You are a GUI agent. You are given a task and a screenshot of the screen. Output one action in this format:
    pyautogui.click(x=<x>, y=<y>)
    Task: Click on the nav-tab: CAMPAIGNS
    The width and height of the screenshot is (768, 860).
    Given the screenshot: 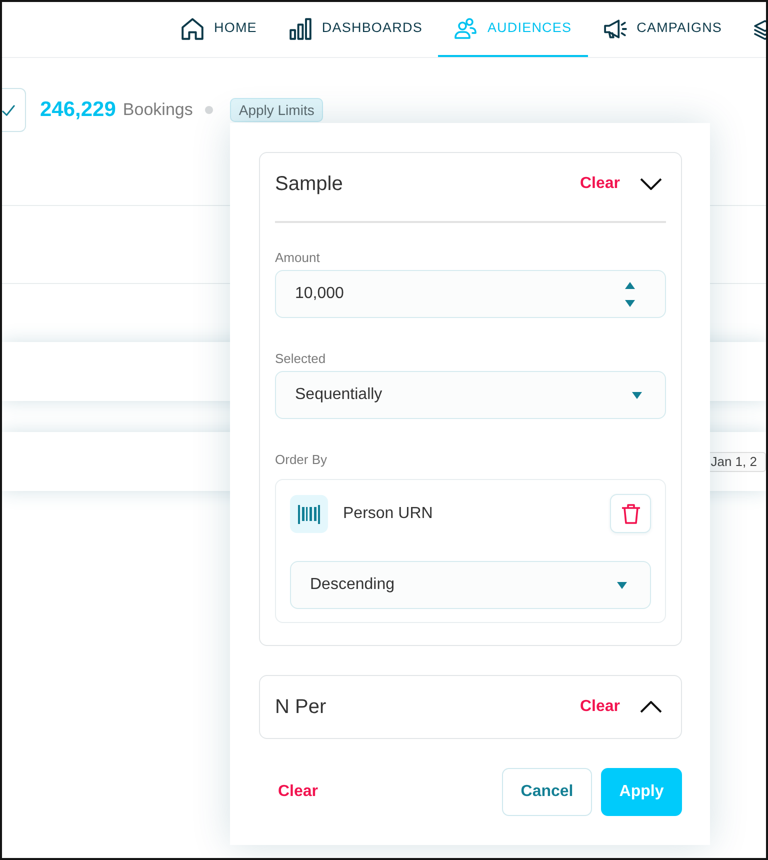 What is the action you would take?
    pyautogui.click(x=663, y=29)
    